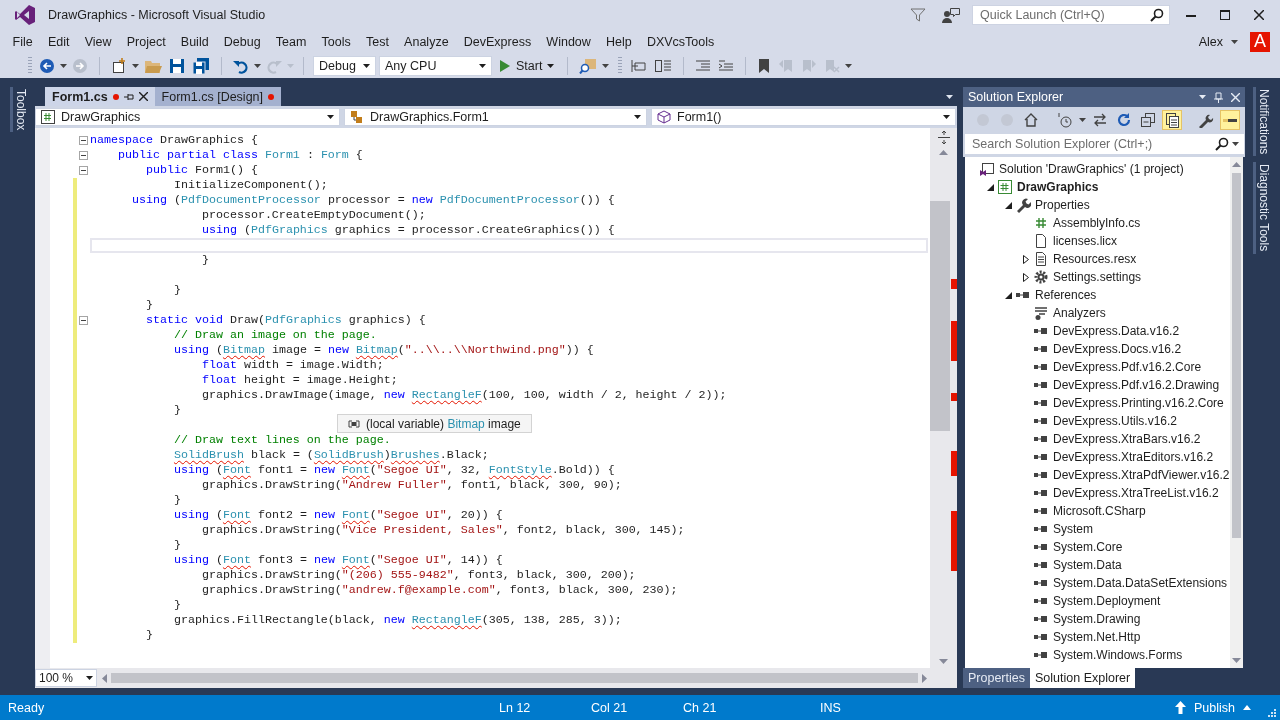 This screenshot has width=1280, height=720. Describe the element at coordinates (1124, 120) in the screenshot. I see `refresh-icon` at that location.